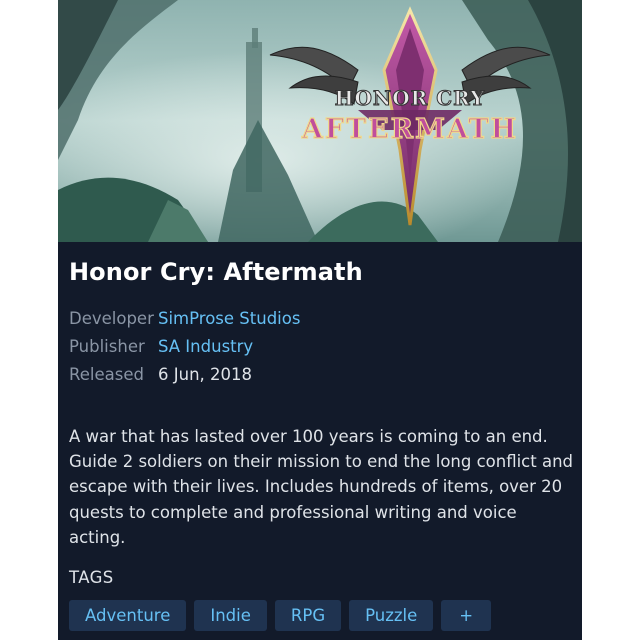 This screenshot has height=640, width=640. What do you see at coordinates (410, 98) in the screenshot?
I see `logo-title-top: HONOR CRY` at bounding box center [410, 98].